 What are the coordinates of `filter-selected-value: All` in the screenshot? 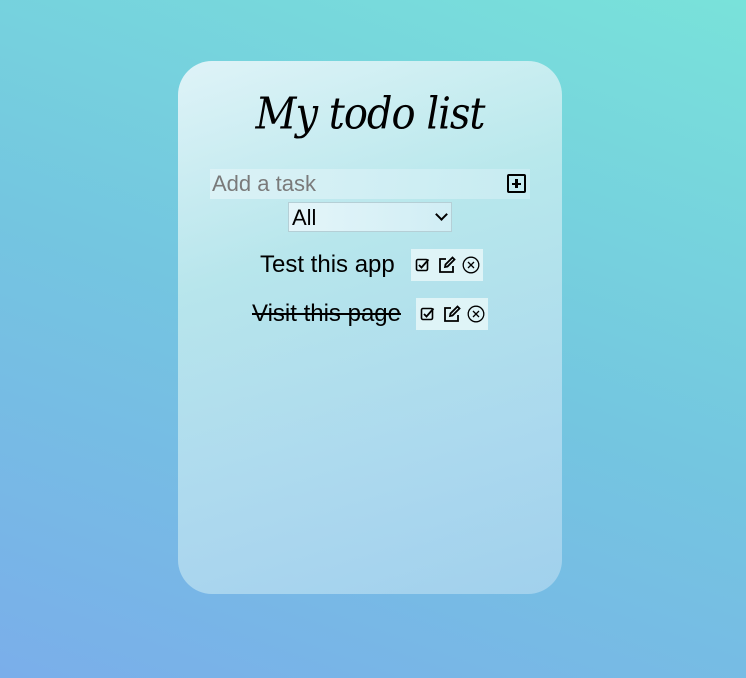 It's located at (304, 217).